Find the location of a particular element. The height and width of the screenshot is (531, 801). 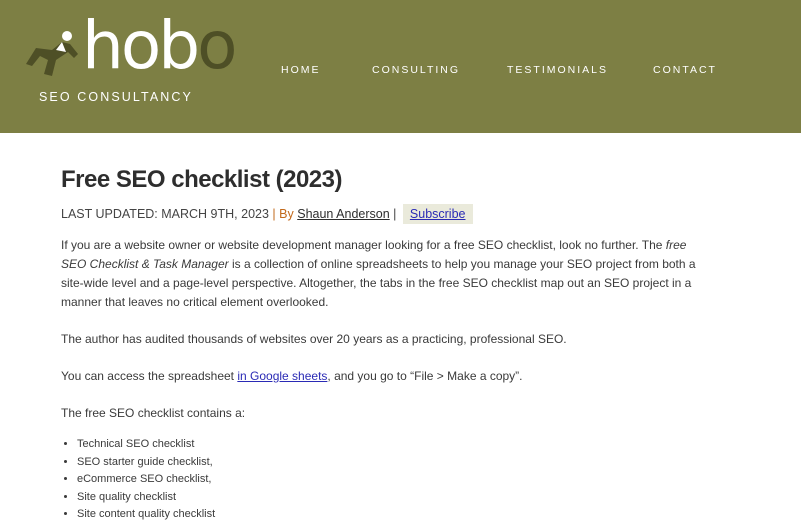

access-text-end: , and you go to “File > Make a copy”. is located at coordinates (425, 376).